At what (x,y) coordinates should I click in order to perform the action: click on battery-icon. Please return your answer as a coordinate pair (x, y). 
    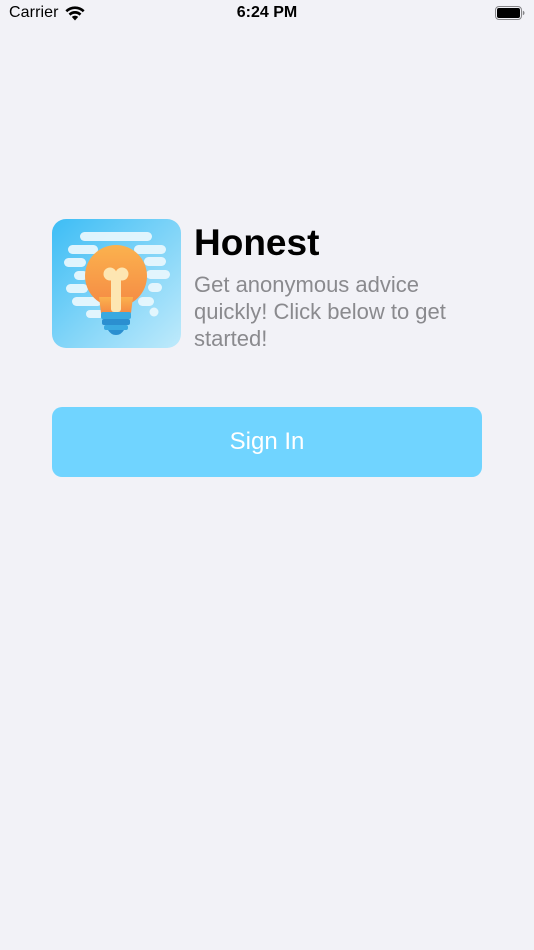
    Looking at the image, I should click on (510, 13).